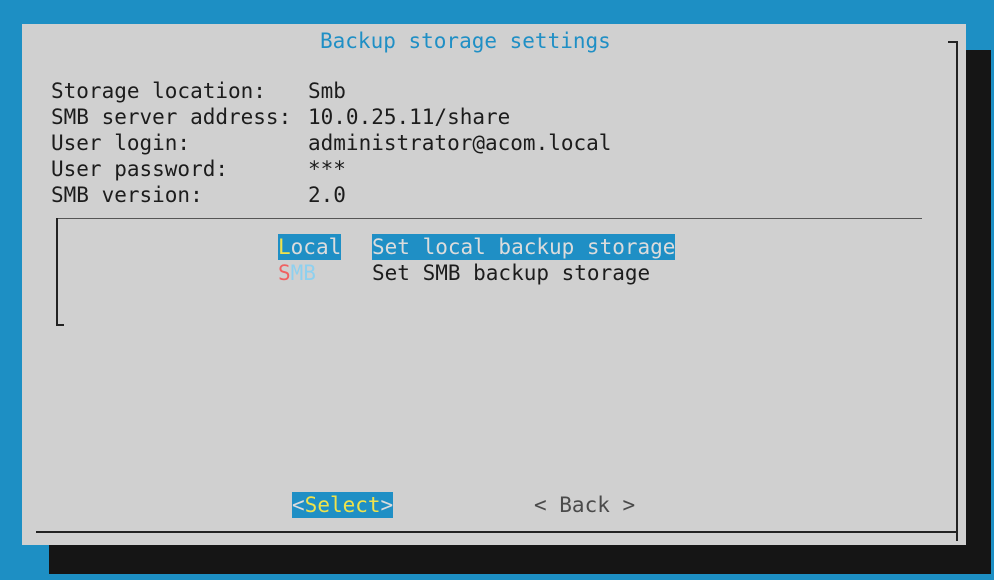 The height and width of the screenshot is (580, 994). What do you see at coordinates (57, 272) in the screenshot?
I see `menu-box-left-border` at bounding box center [57, 272].